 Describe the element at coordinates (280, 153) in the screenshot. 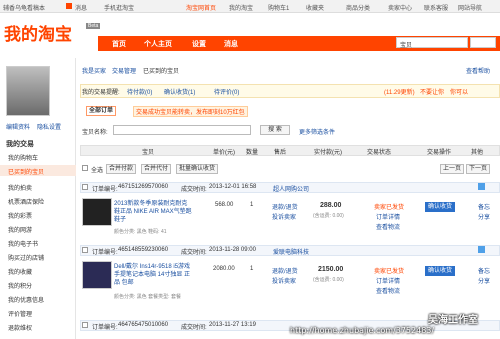

I see `col-after: 售后` at that location.